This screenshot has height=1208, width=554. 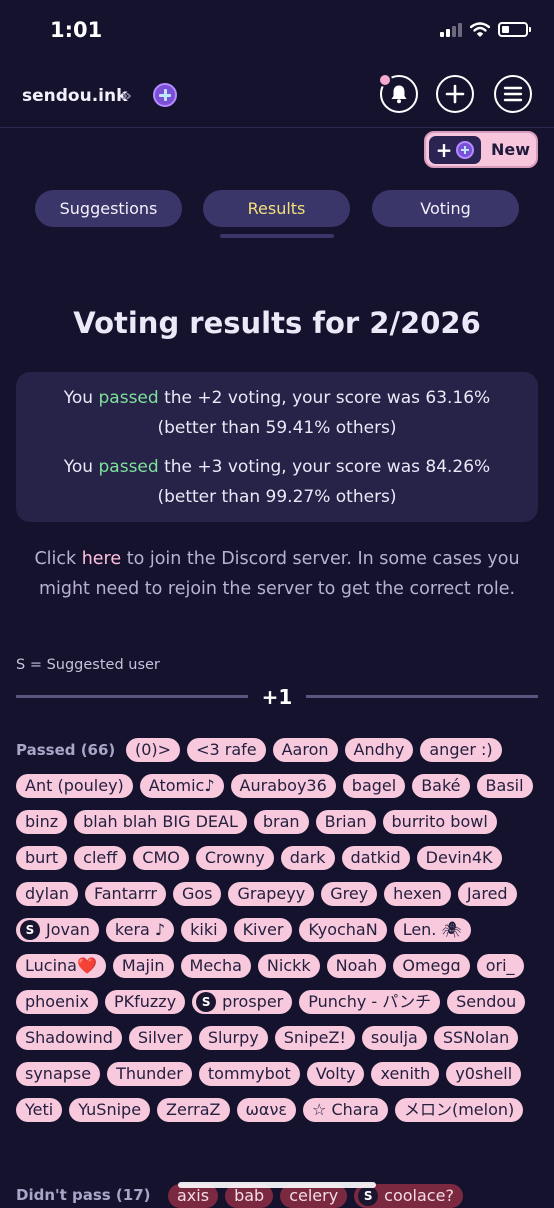 I want to click on user-chip: cleff, so click(x=100, y=858).